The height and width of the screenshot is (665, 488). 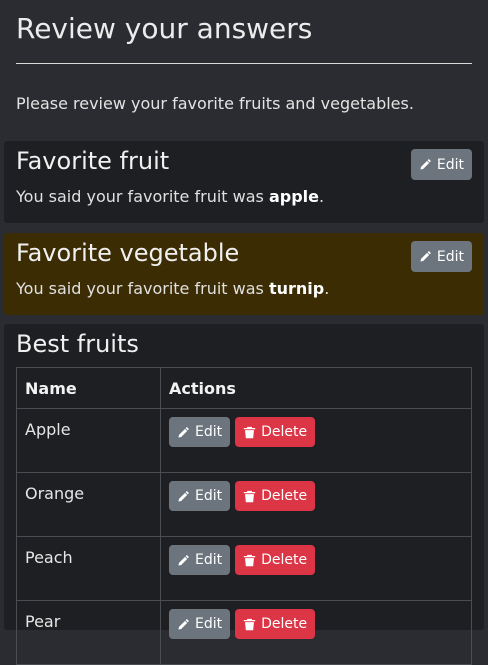 I want to click on edit-favorite-fruit-button: Edit, so click(x=441, y=164).